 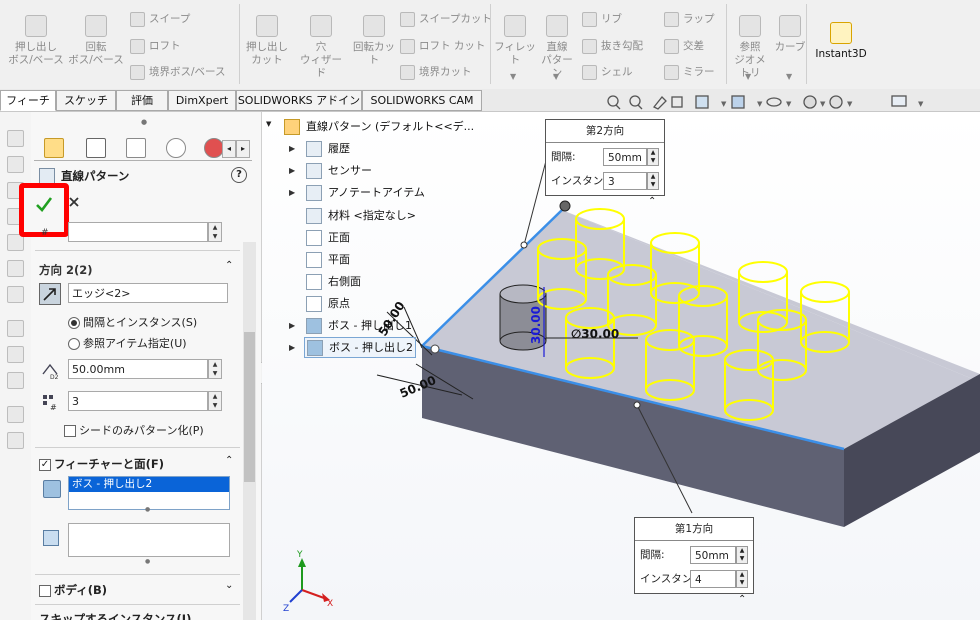 I want to click on spacing-field: 50.00mm, so click(x=138, y=369).